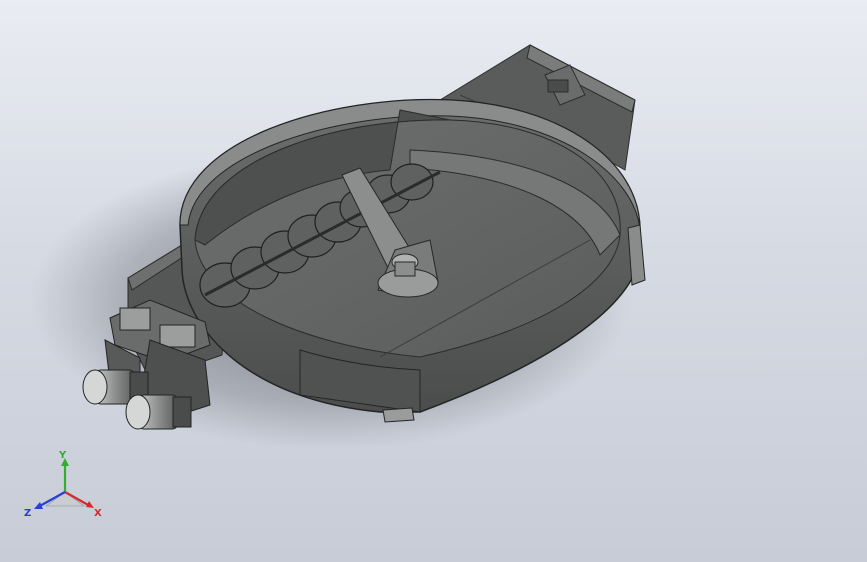  What do you see at coordinates (27, 513) in the screenshot?
I see `triad-z-label: Z` at bounding box center [27, 513].